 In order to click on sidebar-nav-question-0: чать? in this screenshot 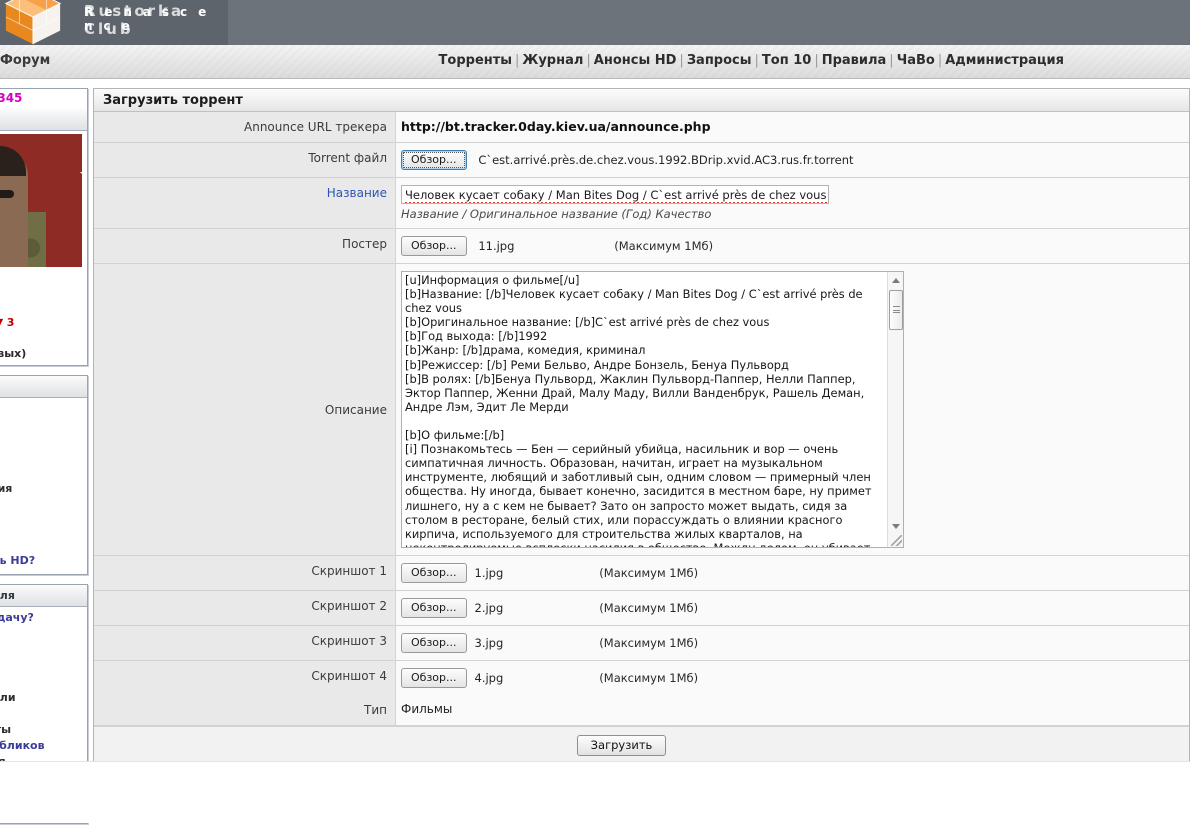, I will do `click(41, 545)`.